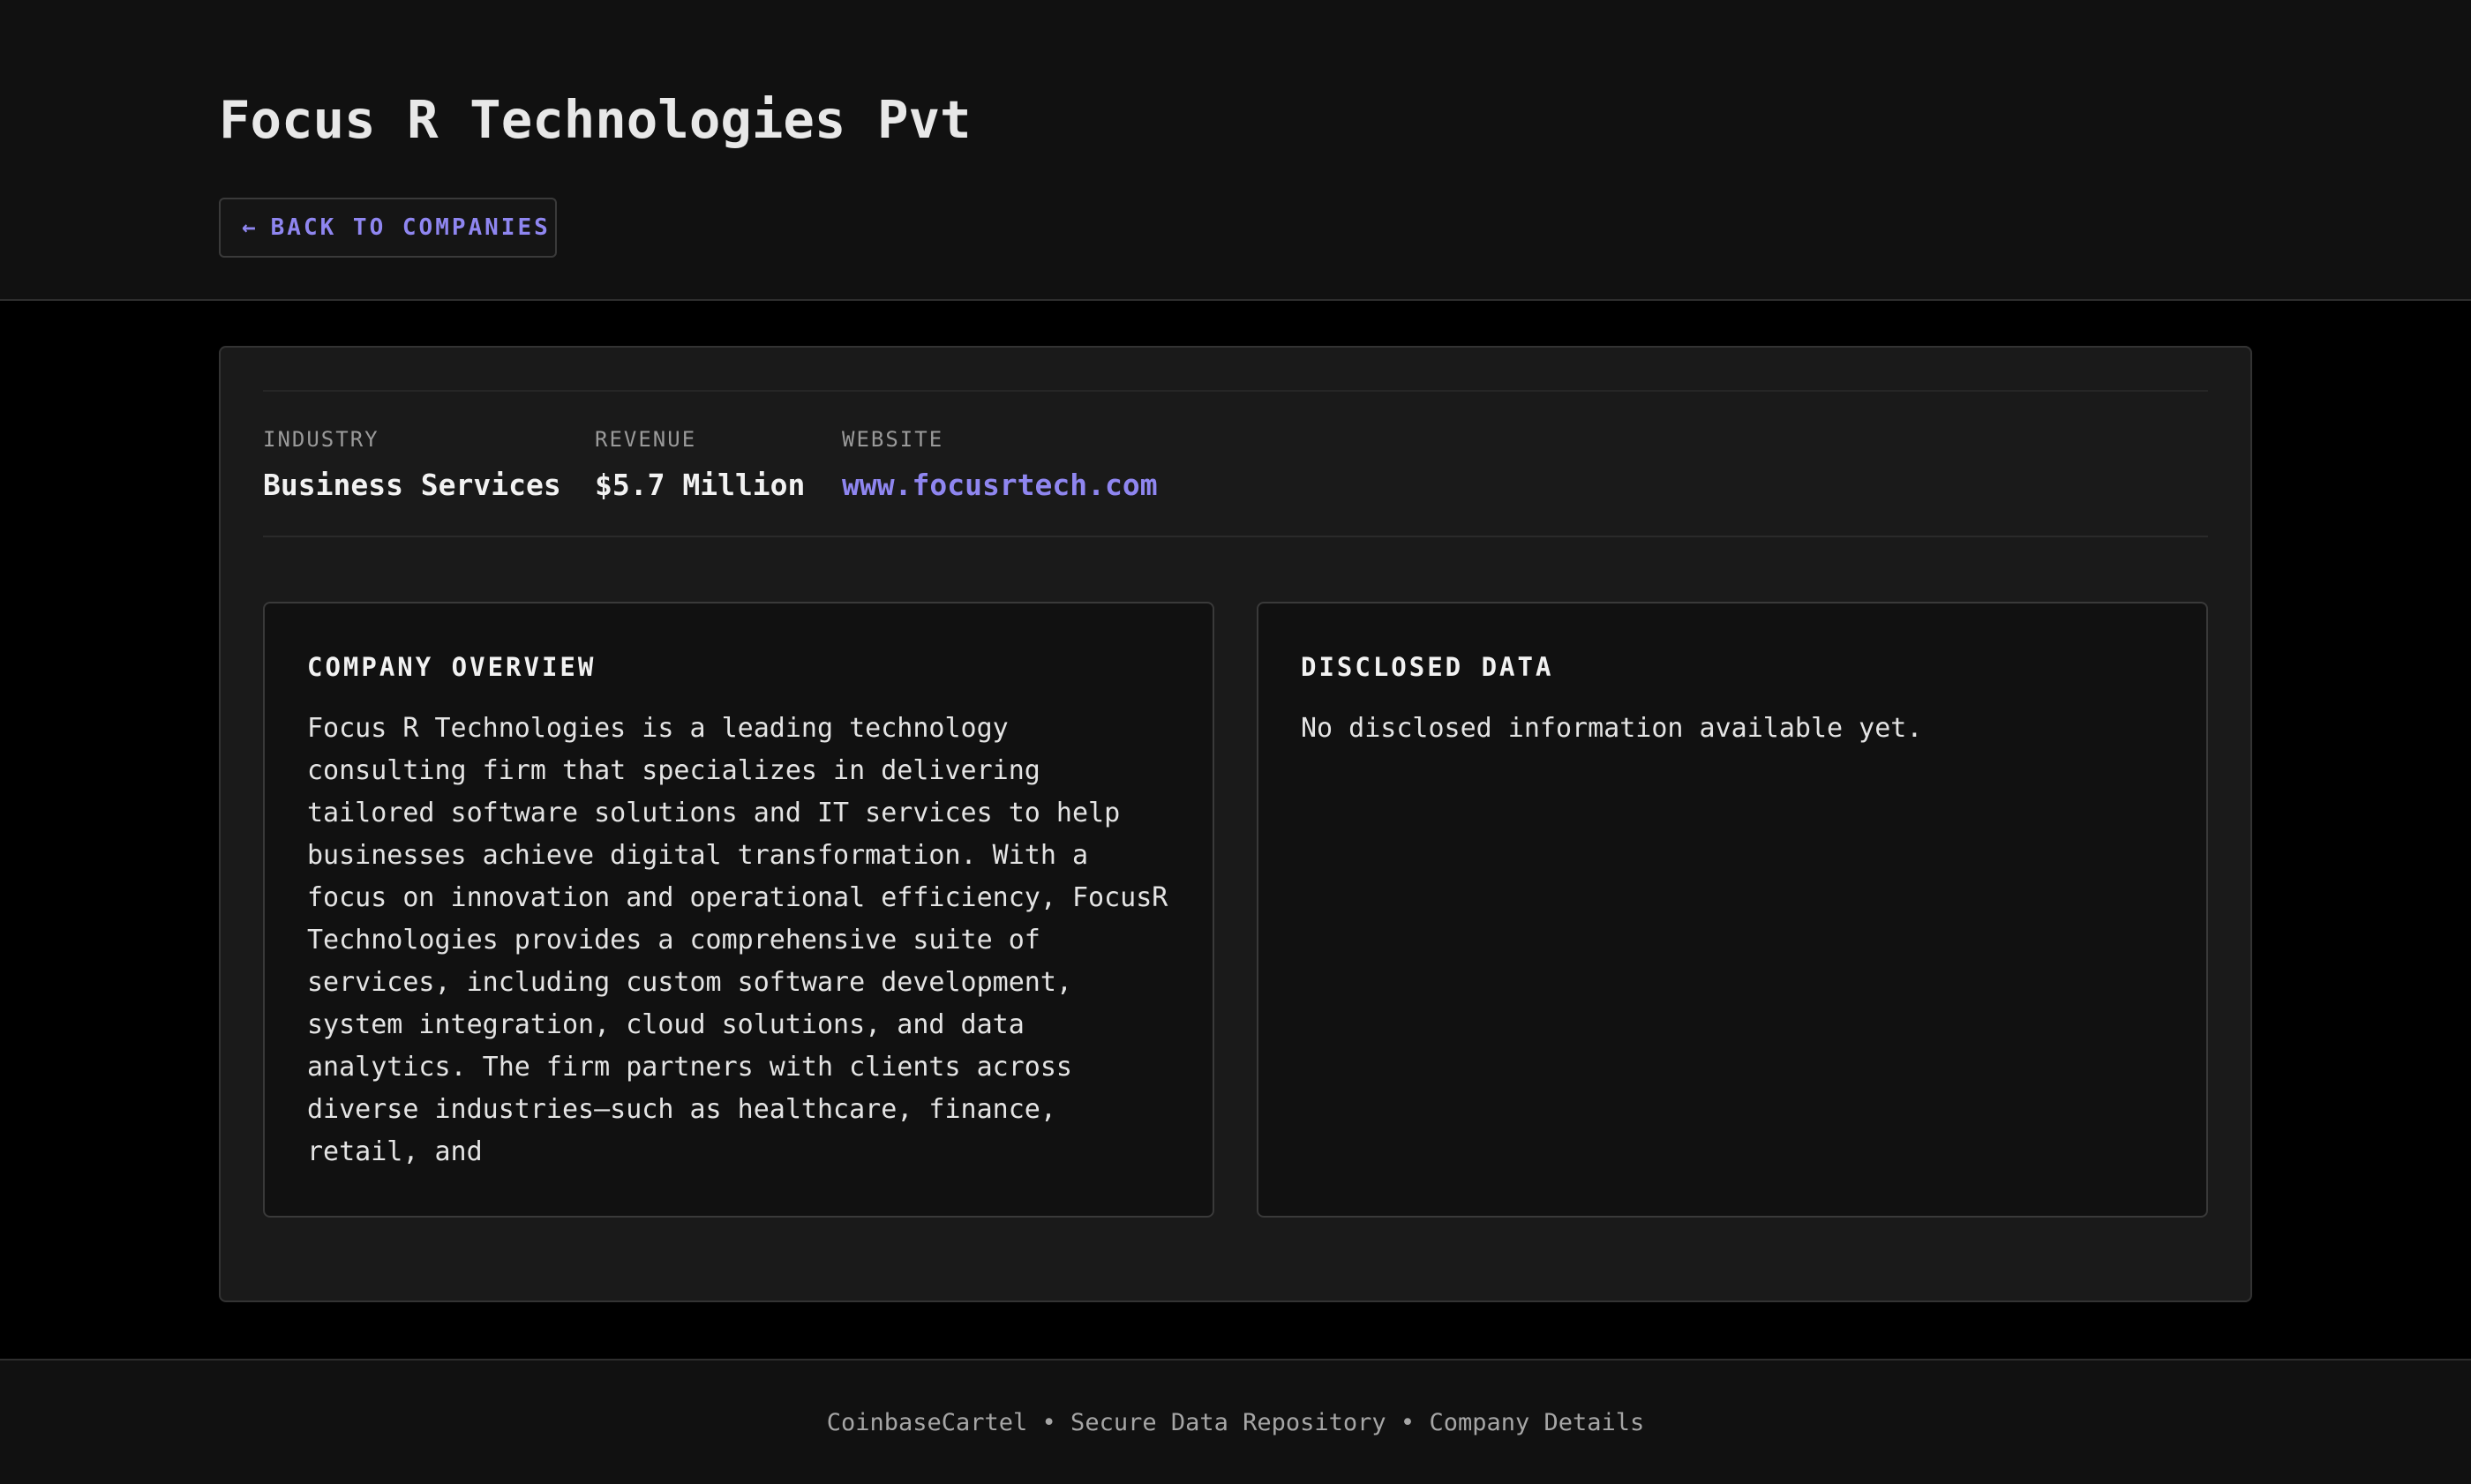 The width and height of the screenshot is (2471, 1484). Describe the element at coordinates (595, 119) in the screenshot. I see `page-title: Focus R Technologies Pvt` at that location.